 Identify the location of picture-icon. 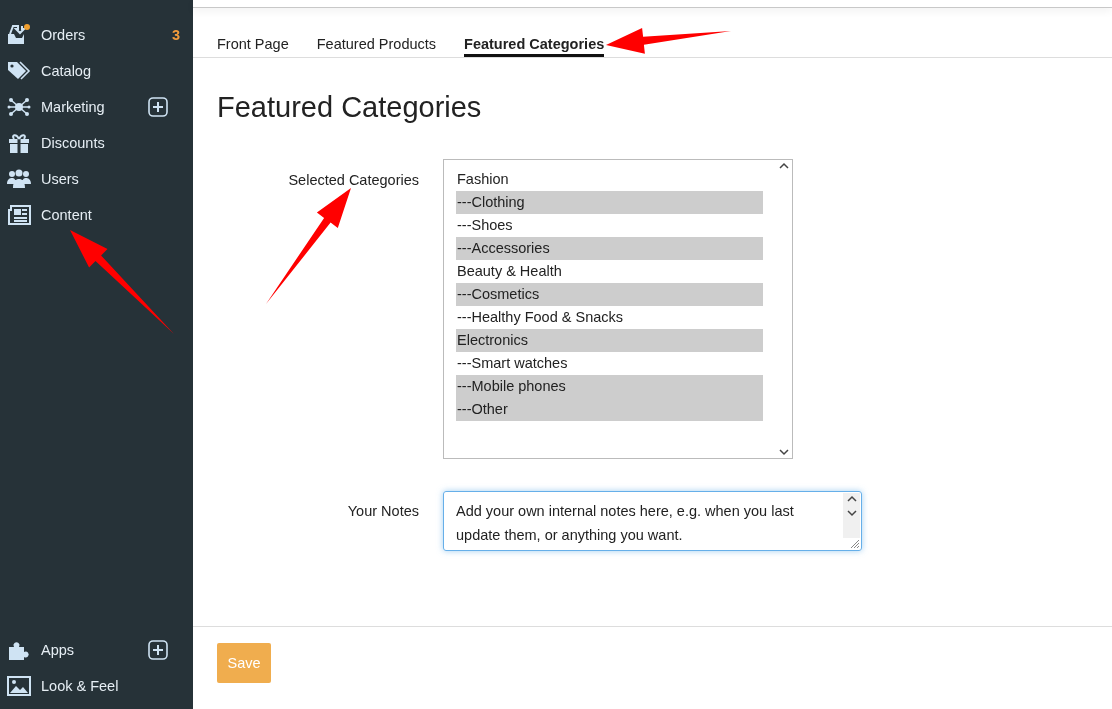
(19, 686).